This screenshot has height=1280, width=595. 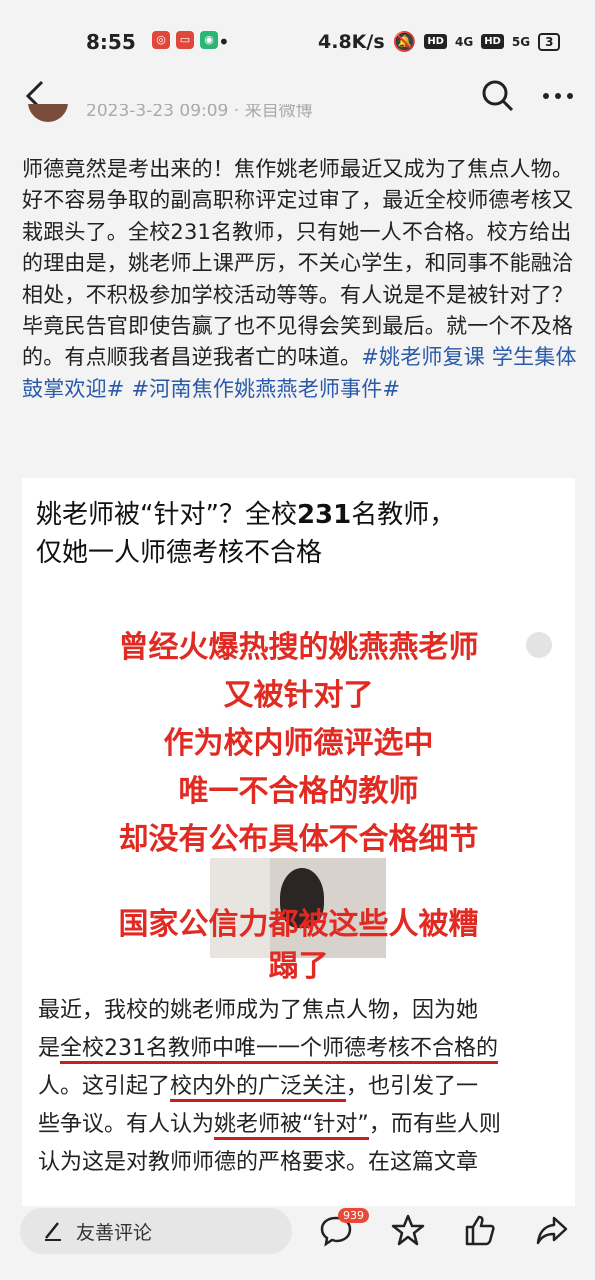 What do you see at coordinates (48, 113) in the screenshot?
I see `avatar` at bounding box center [48, 113].